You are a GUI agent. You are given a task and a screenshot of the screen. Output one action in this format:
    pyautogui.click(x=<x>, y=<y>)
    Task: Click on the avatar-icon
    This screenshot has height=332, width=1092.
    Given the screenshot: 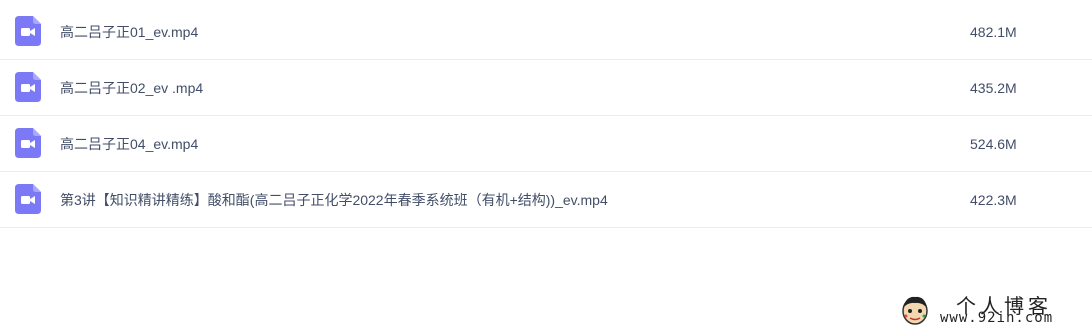 What is the action you would take?
    pyautogui.click(x=915, y=310)
    